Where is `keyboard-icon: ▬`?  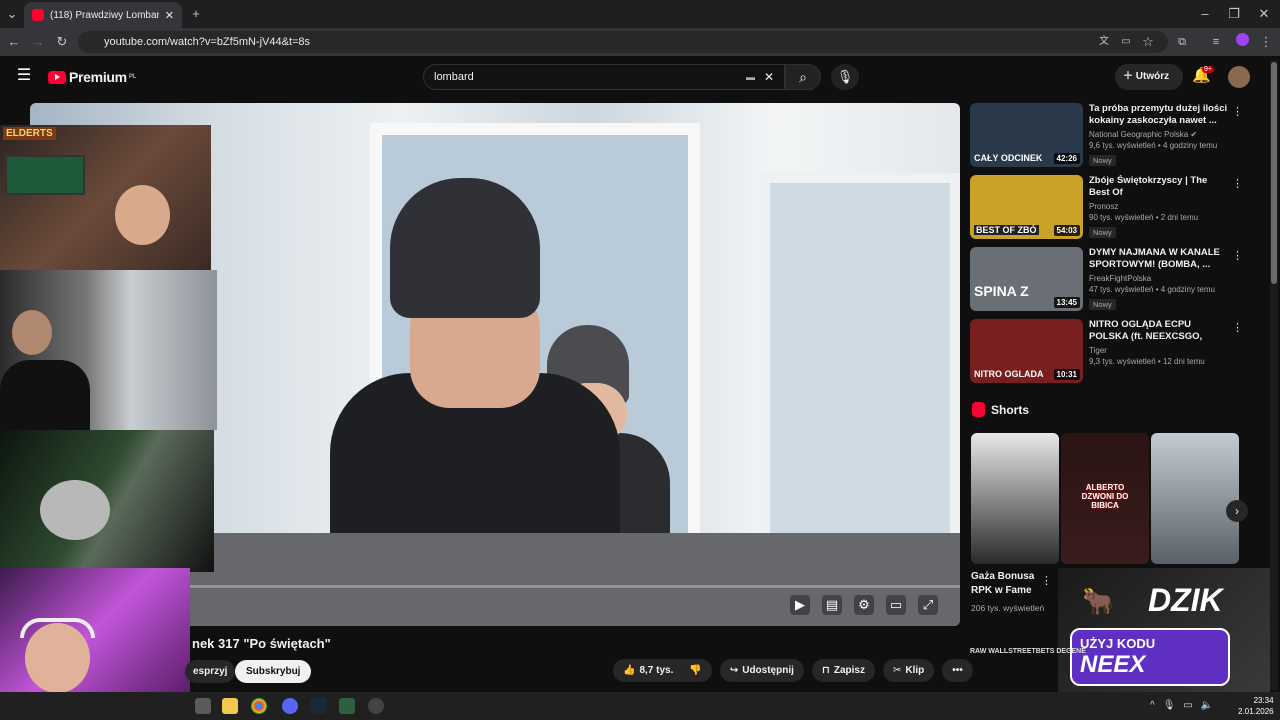 keyboard-icon: ▬ is located at coordinates (750, 77).